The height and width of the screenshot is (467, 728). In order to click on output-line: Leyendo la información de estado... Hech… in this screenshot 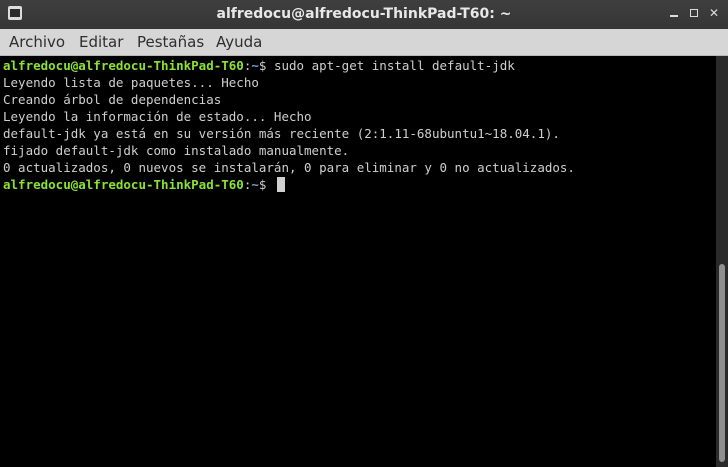, I will do `click(157, 116)`.